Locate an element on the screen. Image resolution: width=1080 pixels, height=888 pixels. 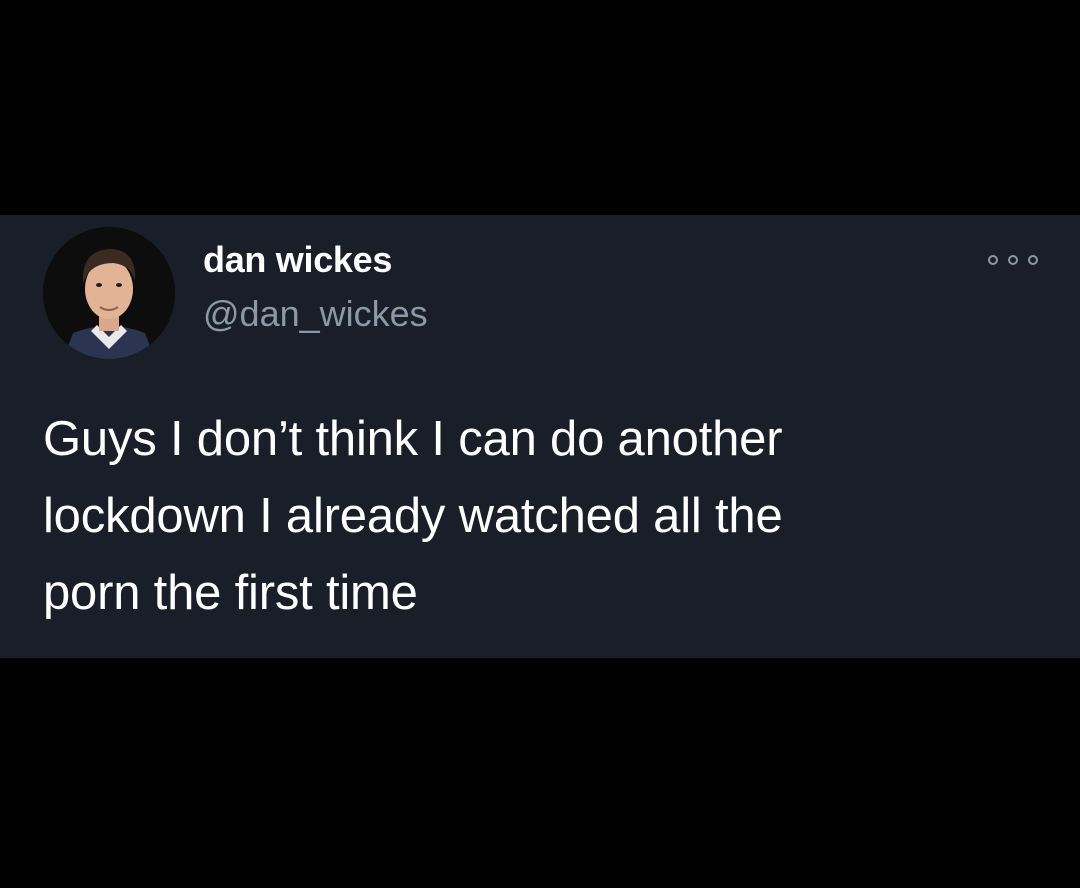
avatar is located at coordinates (109, 293).